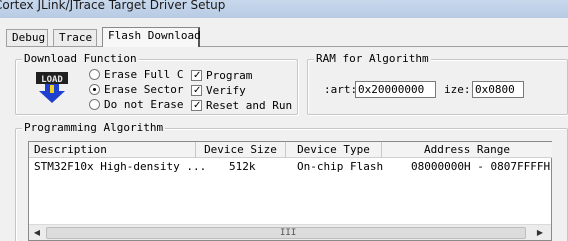  Describe the element at coordinates (341, 89) in the screenshot. I see `start-label: :art:` at that location.